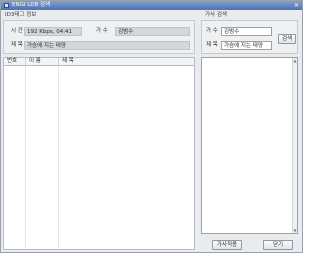  I want to click on close-button: 닫기, so click(278, 245).